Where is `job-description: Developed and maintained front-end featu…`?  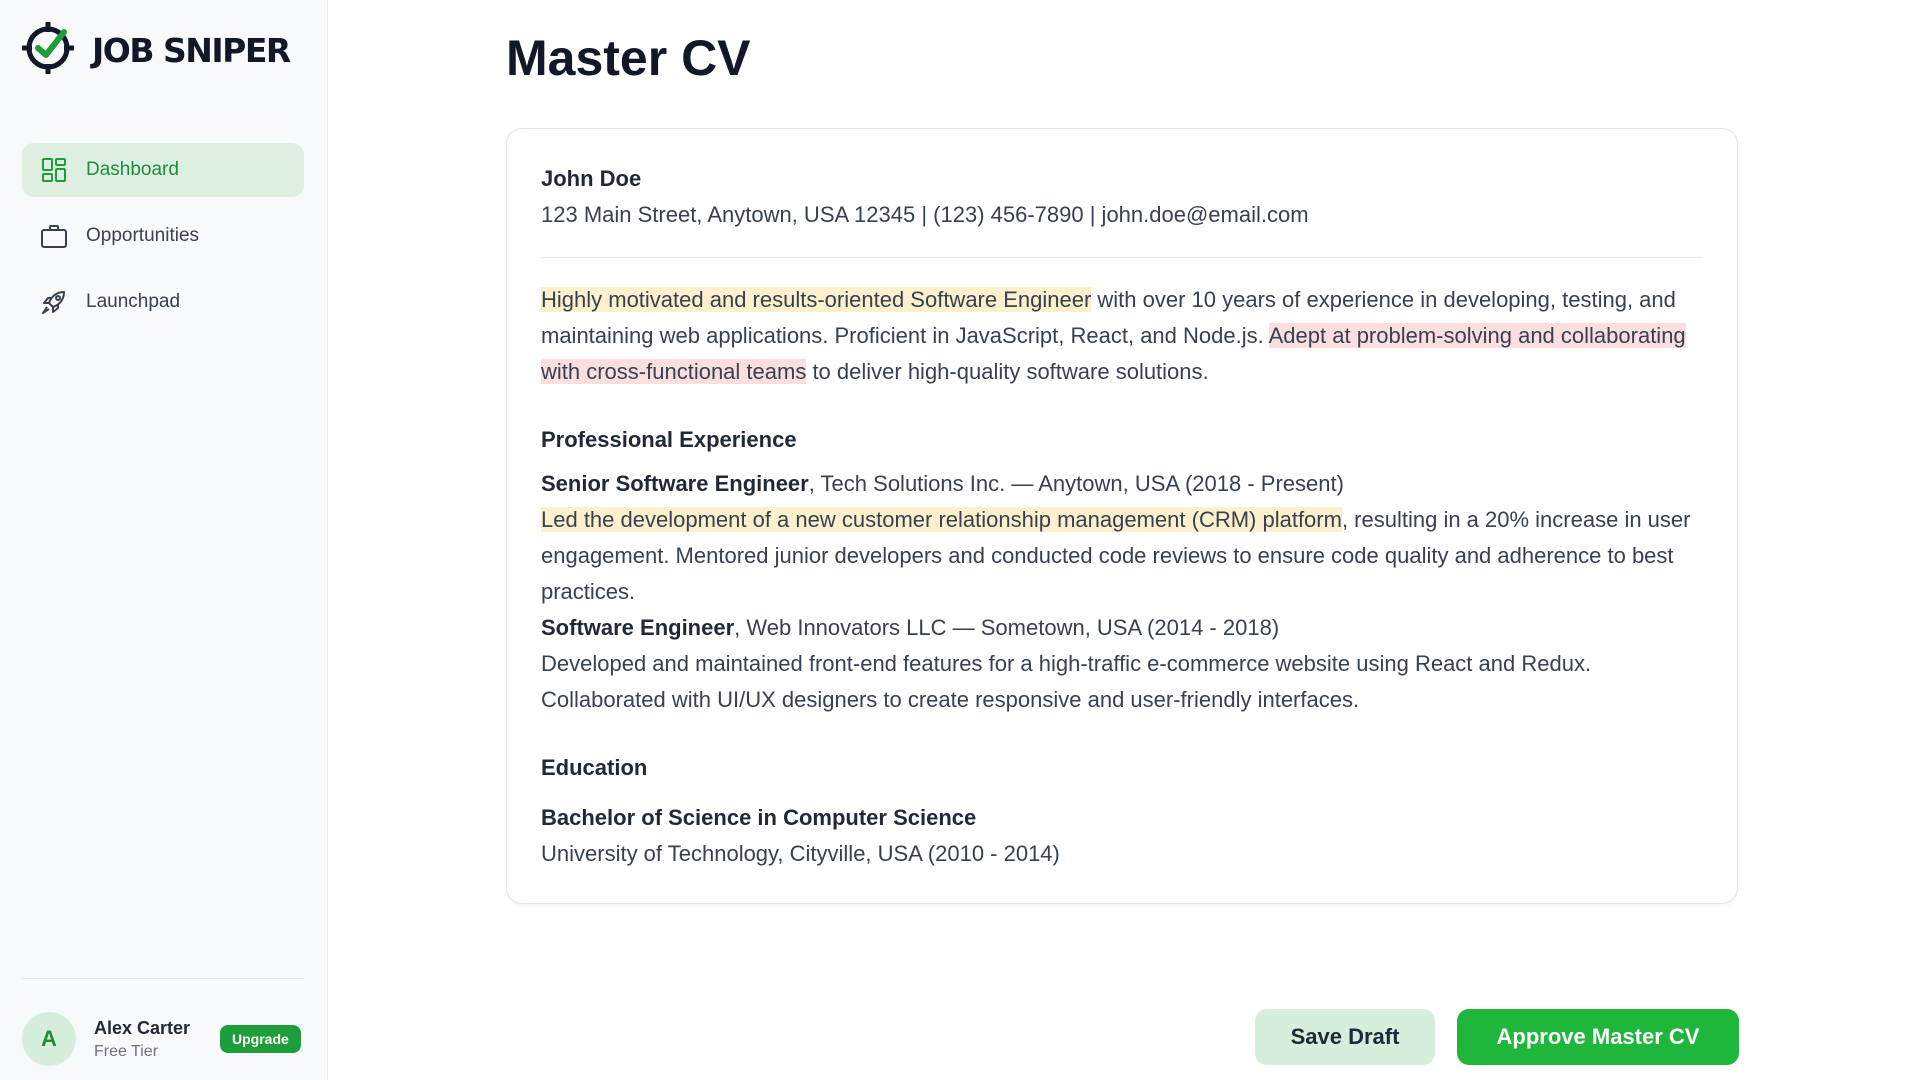 job-description: Developed and maintained front-end featu… is located at coordinates (1066, 681).